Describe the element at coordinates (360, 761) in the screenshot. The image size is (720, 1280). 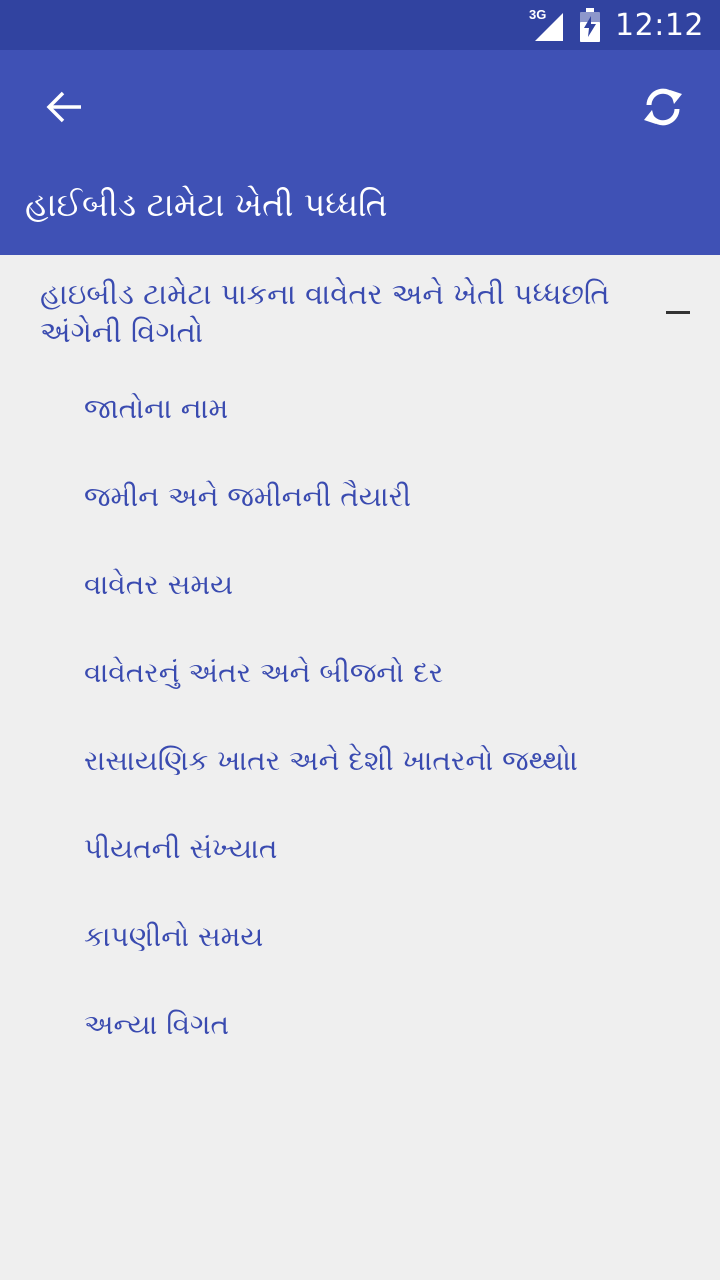
I see `list-item-fertilizer: રાસાયણિક ખાતર અને દેશી ખાતરનો જથ્થો।` at that location.